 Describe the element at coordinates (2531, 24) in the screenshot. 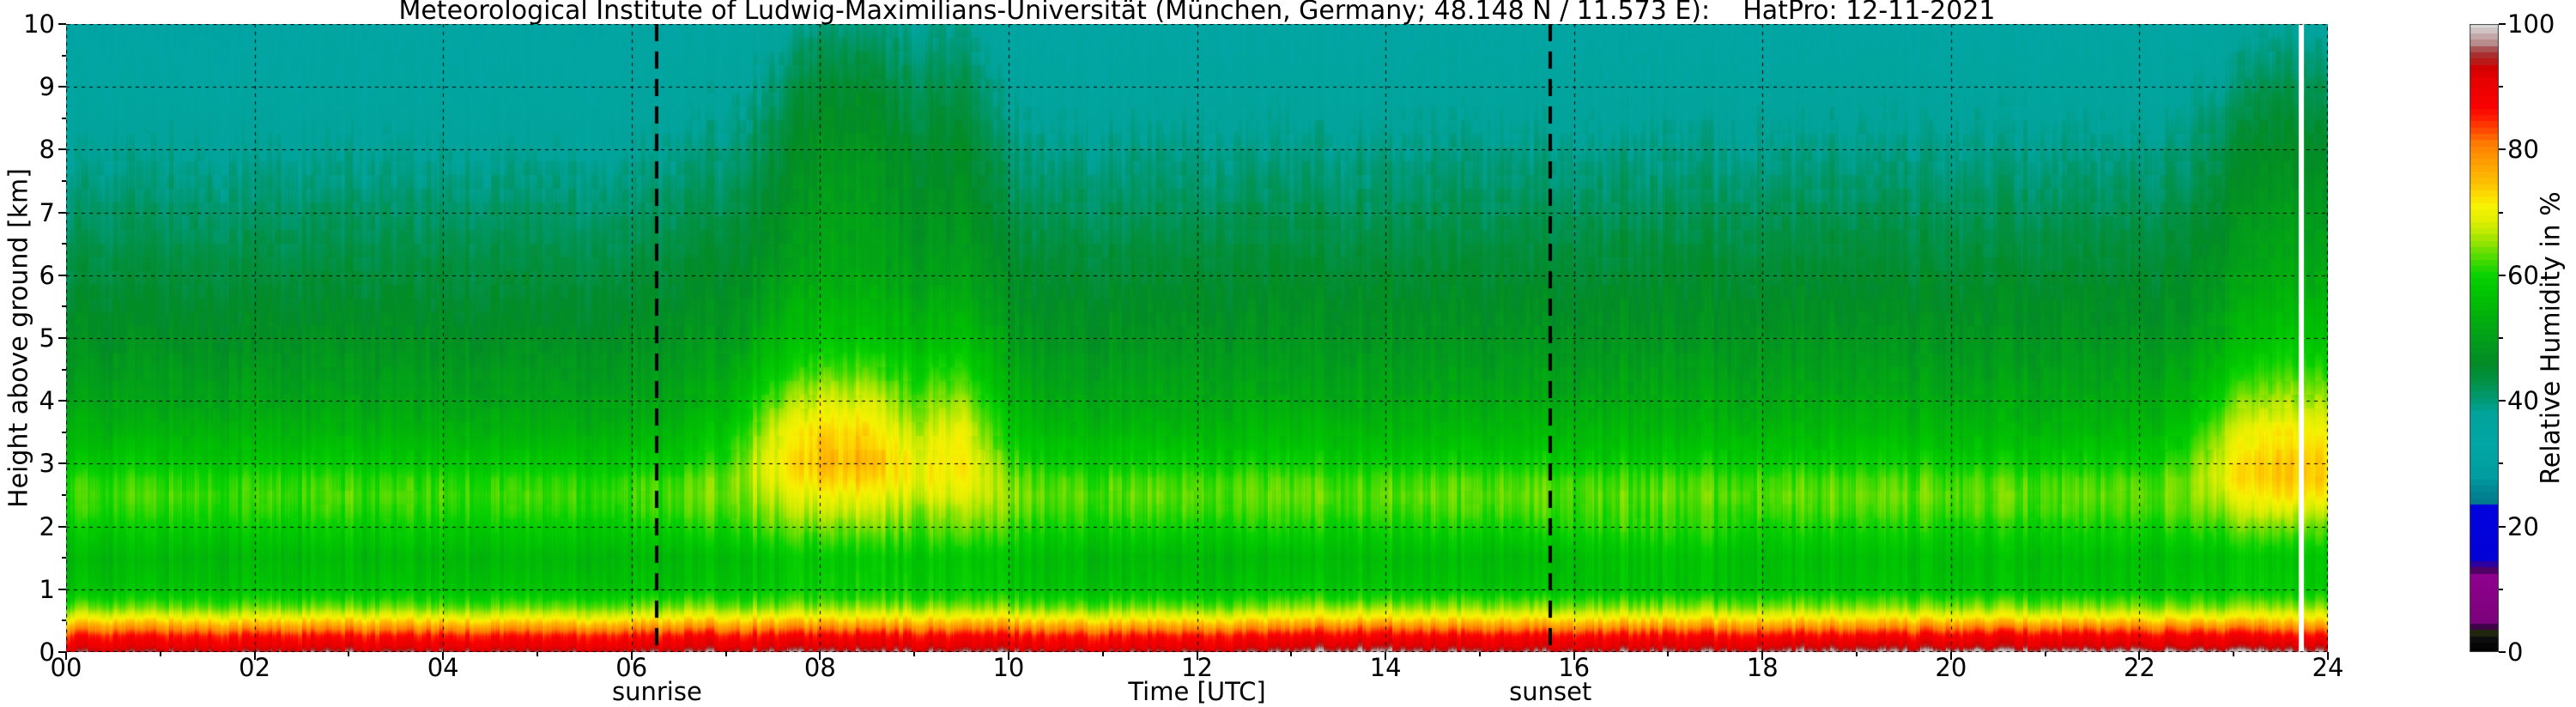

I see `colorbar-tick-label: 100` at that location.